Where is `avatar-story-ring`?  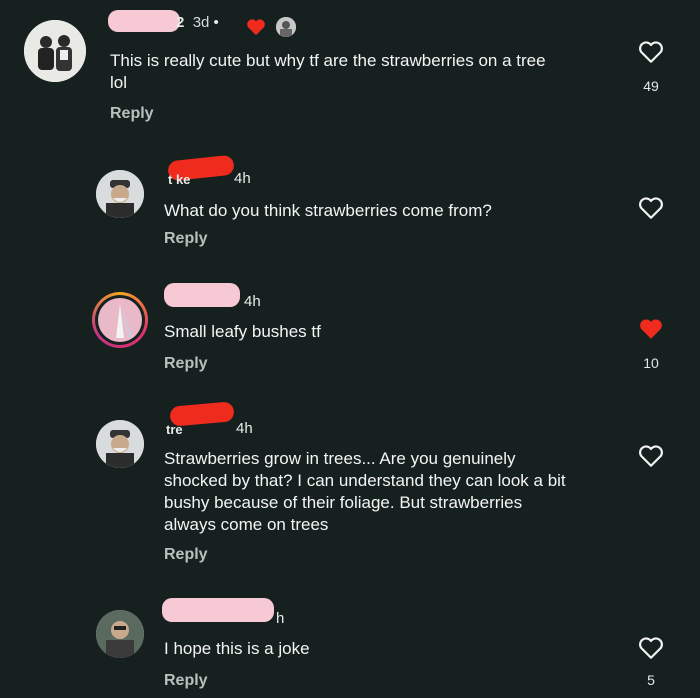 avatar-story-ring is located at coordinates (120, 320).